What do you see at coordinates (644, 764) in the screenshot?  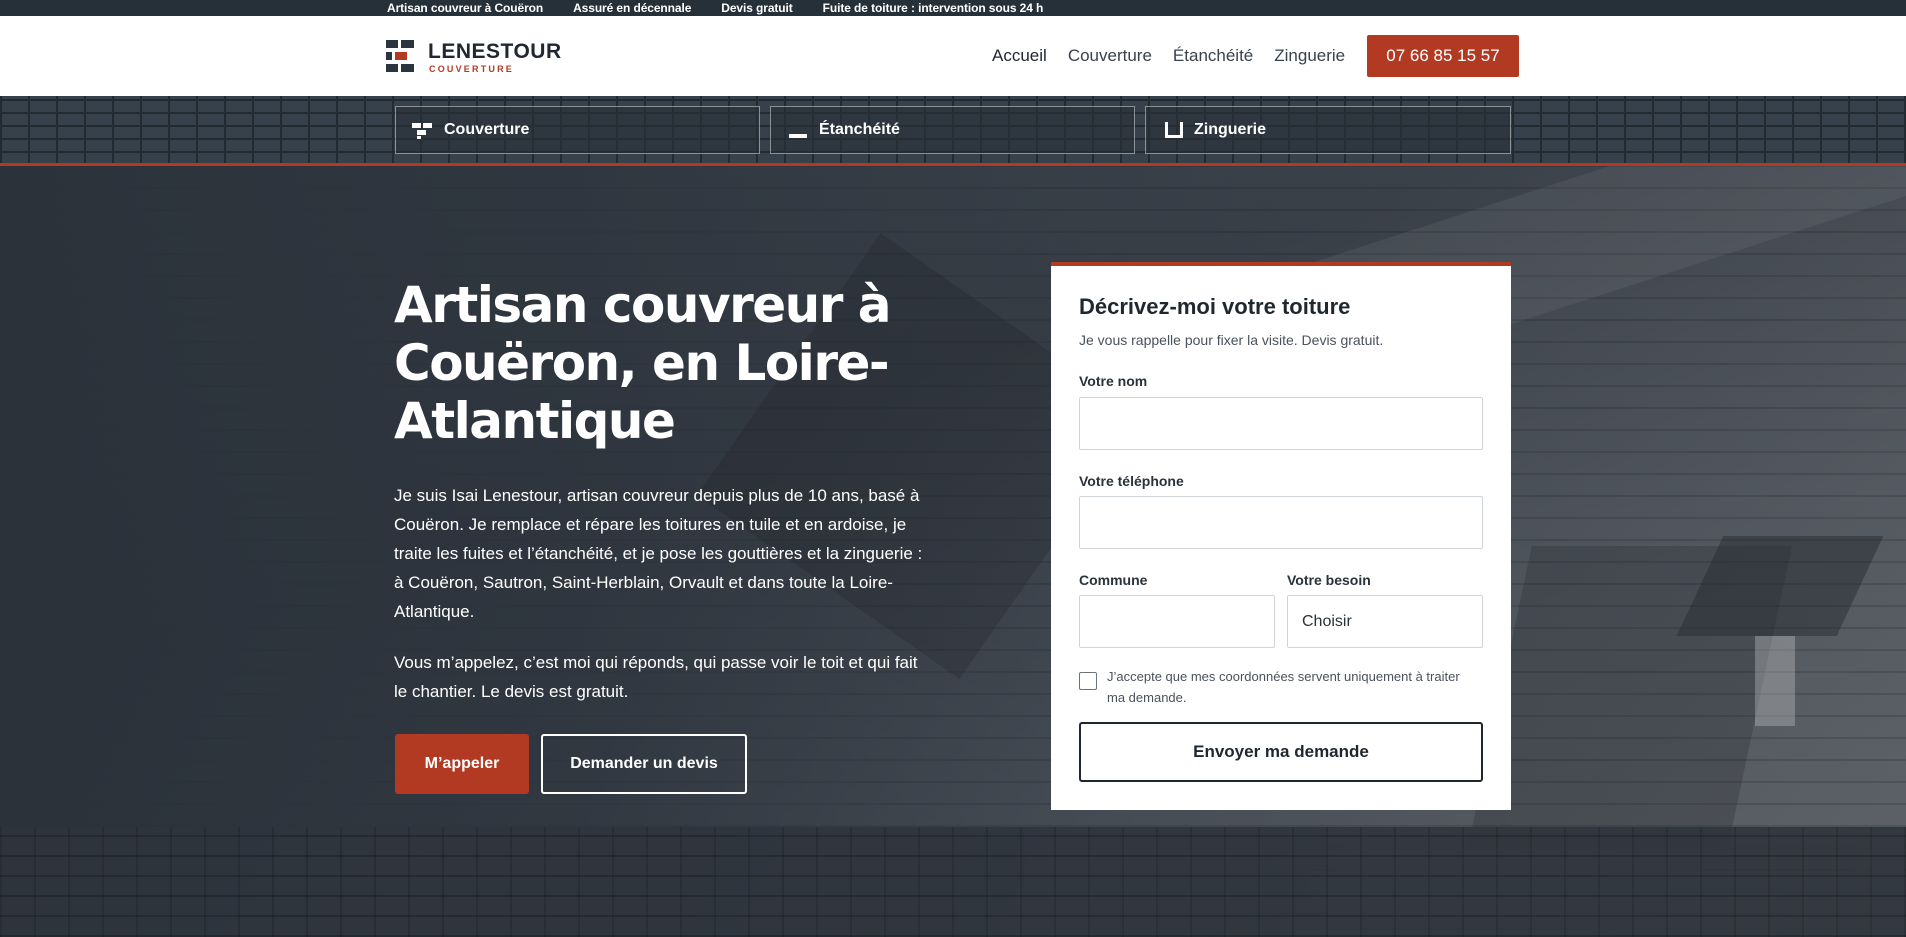 I see `quote-button: Demander un devis` at bounding box center [644, 764].